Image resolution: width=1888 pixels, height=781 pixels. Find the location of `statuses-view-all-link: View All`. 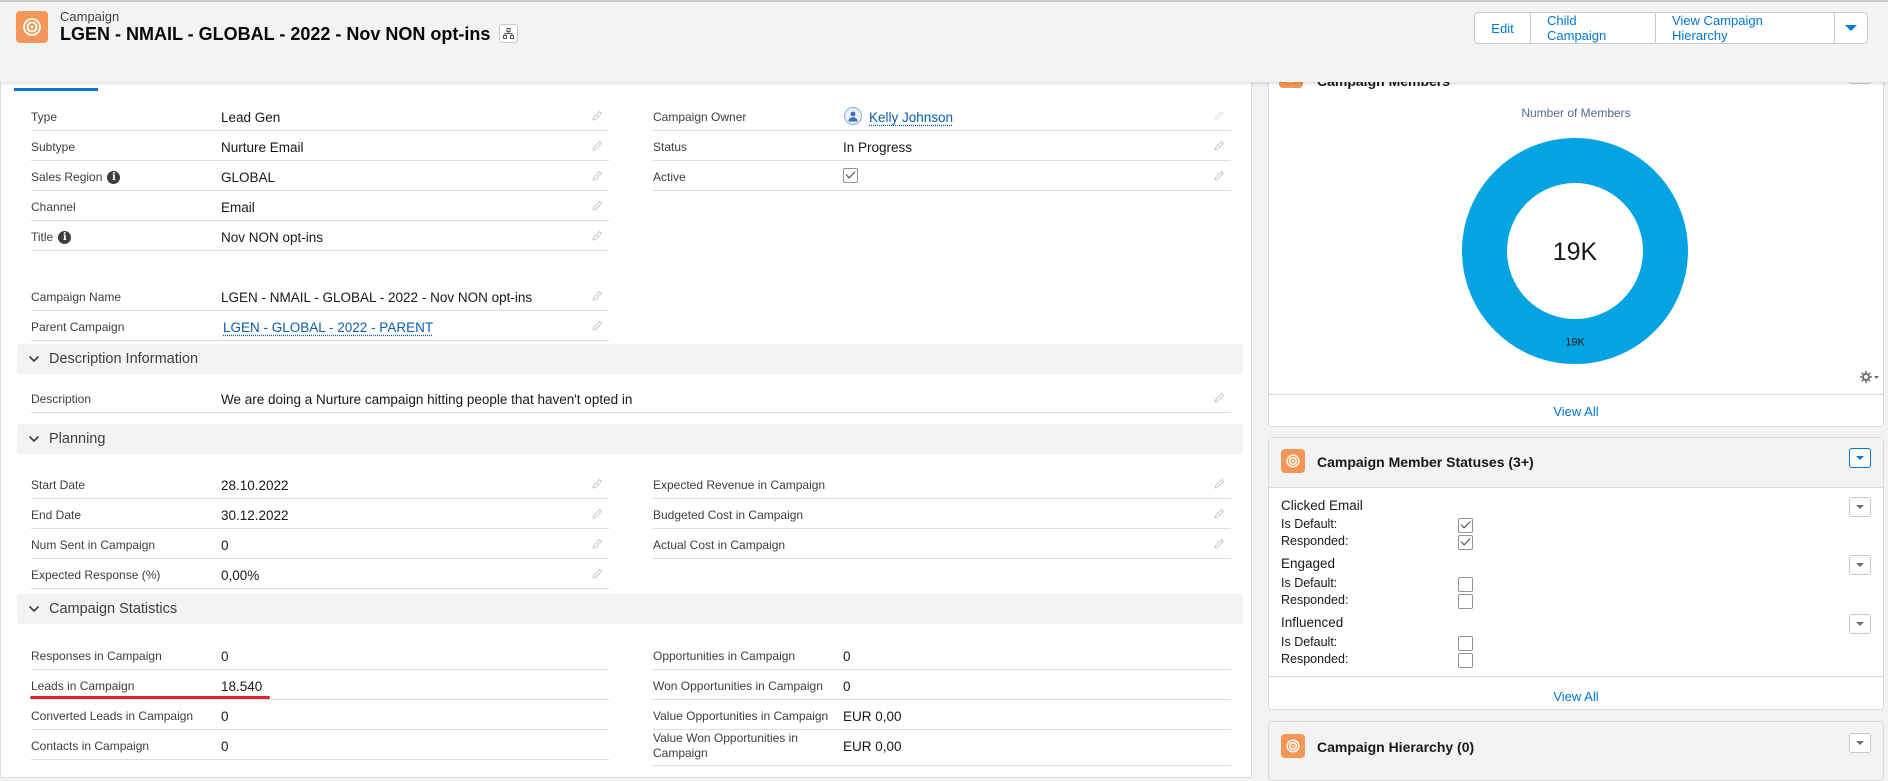

statuses-view-all-link: View All is located at coordinates (1576, 696).